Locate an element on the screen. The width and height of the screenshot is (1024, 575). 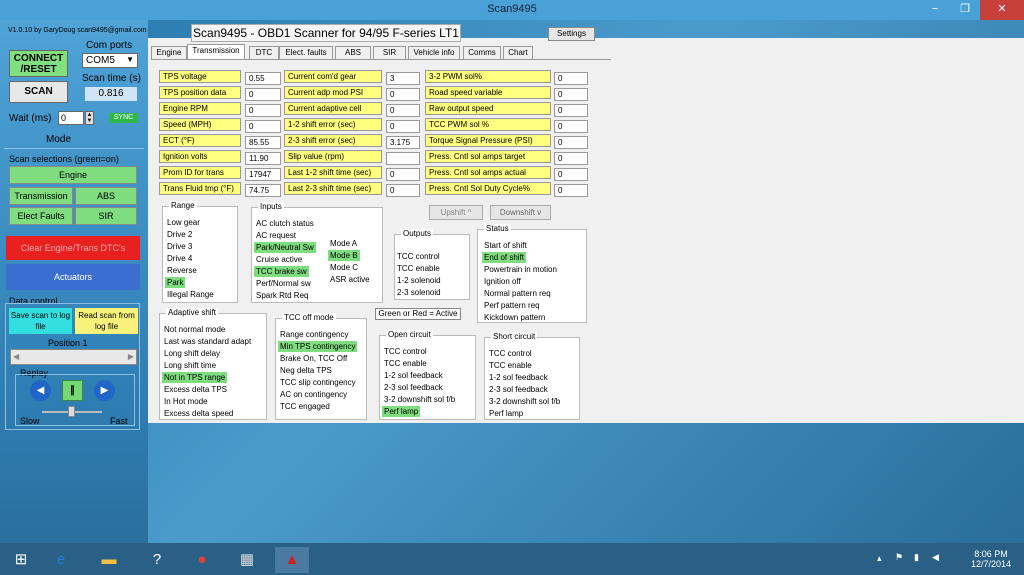
read-log-button: Read scan from log file is located at coordinates (106, 321).